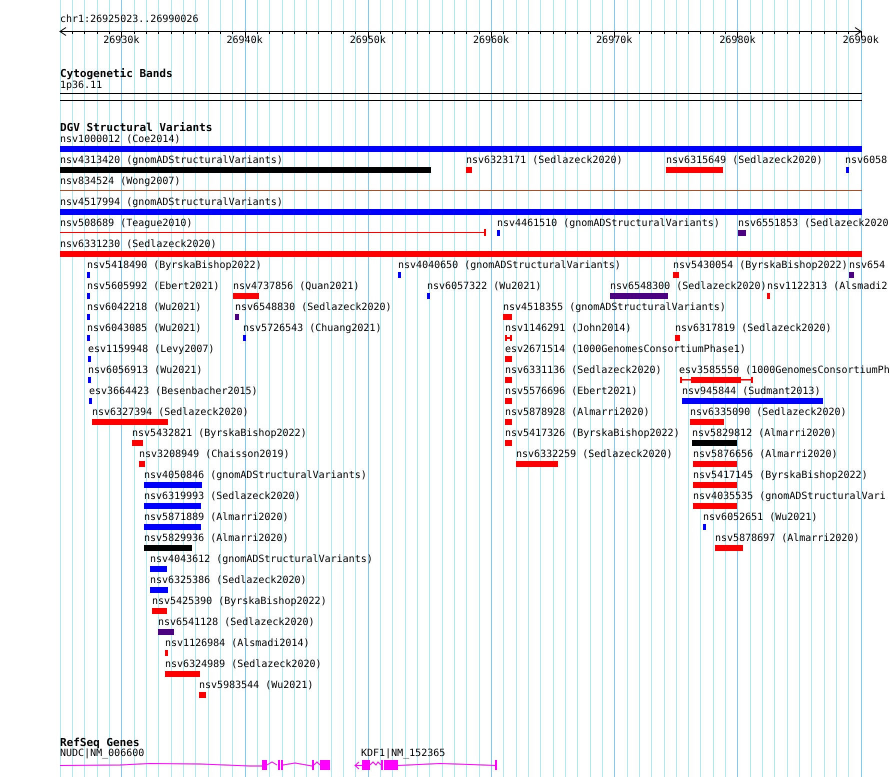  I want to click on track-title: DGV Structural Variants, so click(136, 127).